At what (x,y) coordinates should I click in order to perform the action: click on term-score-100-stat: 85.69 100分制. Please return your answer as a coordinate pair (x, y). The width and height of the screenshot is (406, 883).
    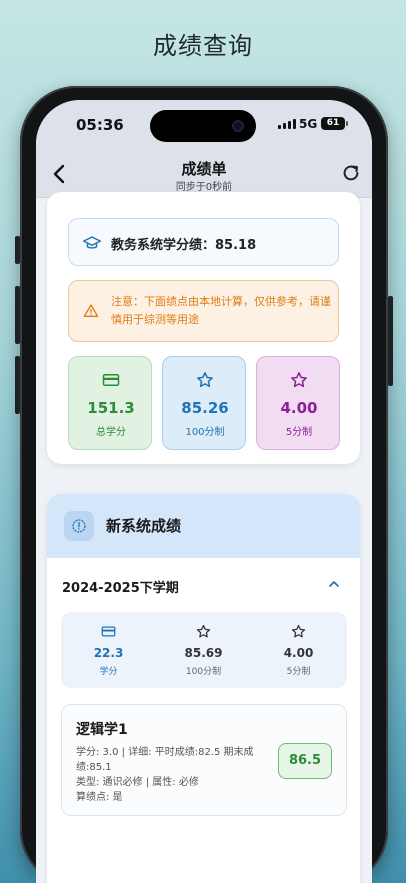
    Looking at the image, I should click on (203, 650).